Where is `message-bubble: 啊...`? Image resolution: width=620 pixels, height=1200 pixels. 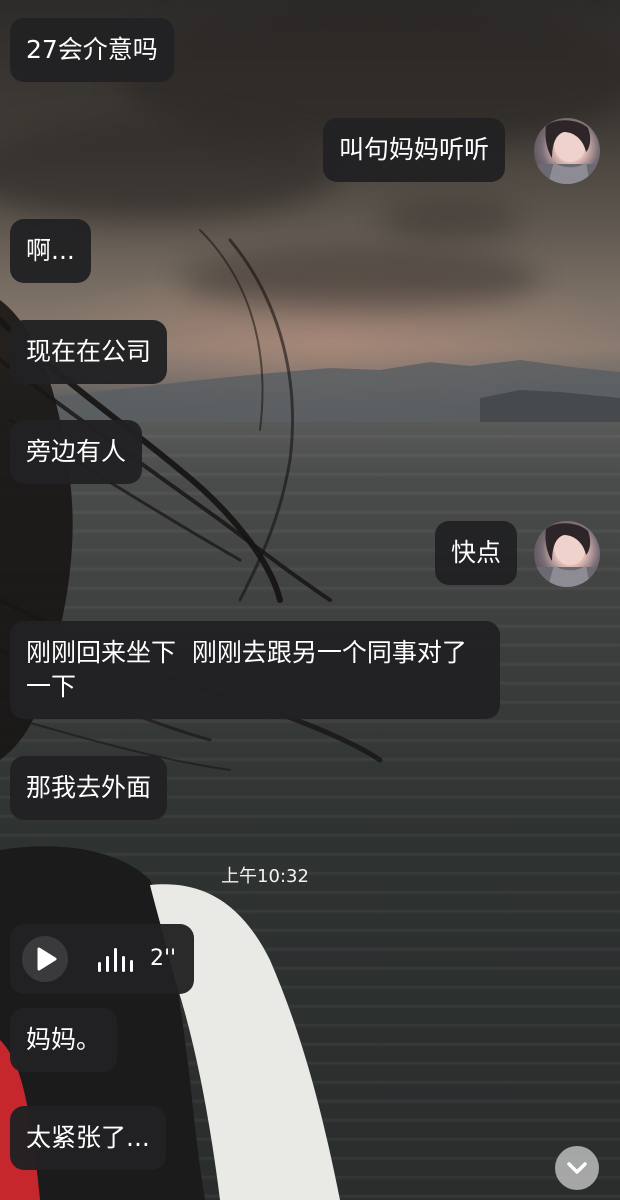
message-bubble: 啊... is located at coordinates (50, 251).